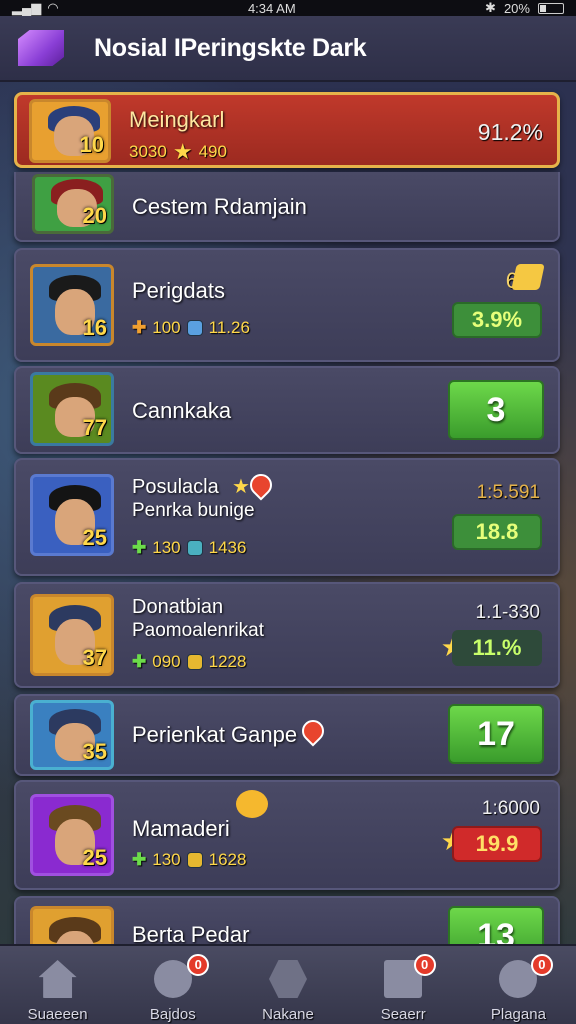  I want to click on avatar: 16, so click(72, 305).